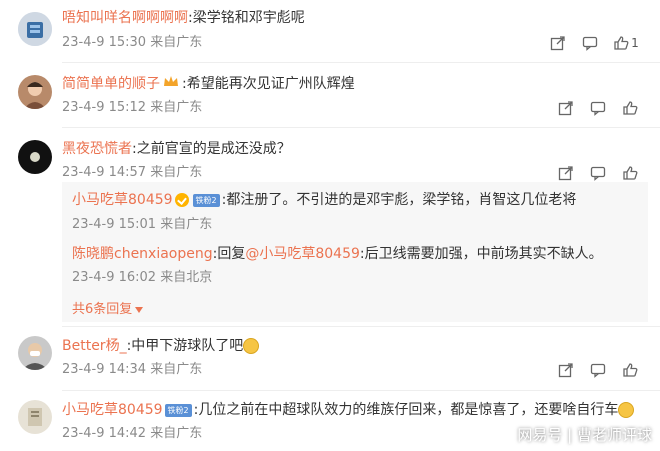 The height and width of the screenshot is (451, 660). What do you see at coordinates (139, 309) in the screenshot?
I see `chevron-down-icon` at bounding box center [139, 309].